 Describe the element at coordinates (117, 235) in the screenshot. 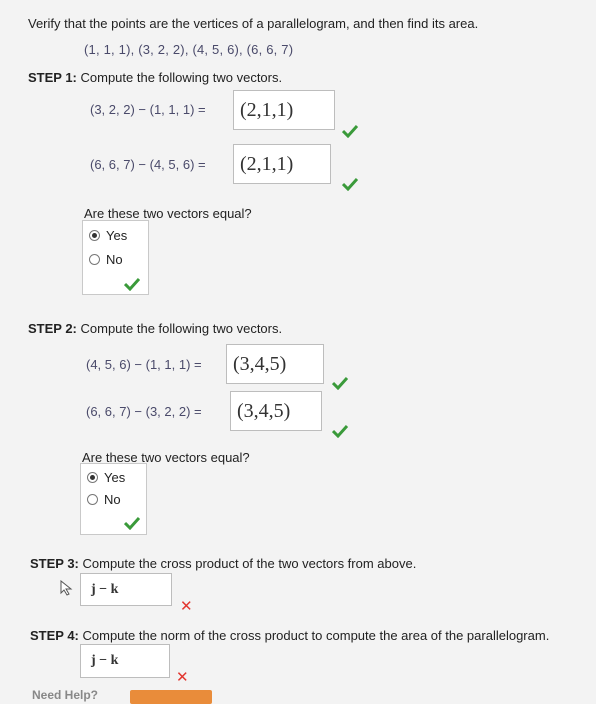

I see `step1-yes-label: Yes` at that location.